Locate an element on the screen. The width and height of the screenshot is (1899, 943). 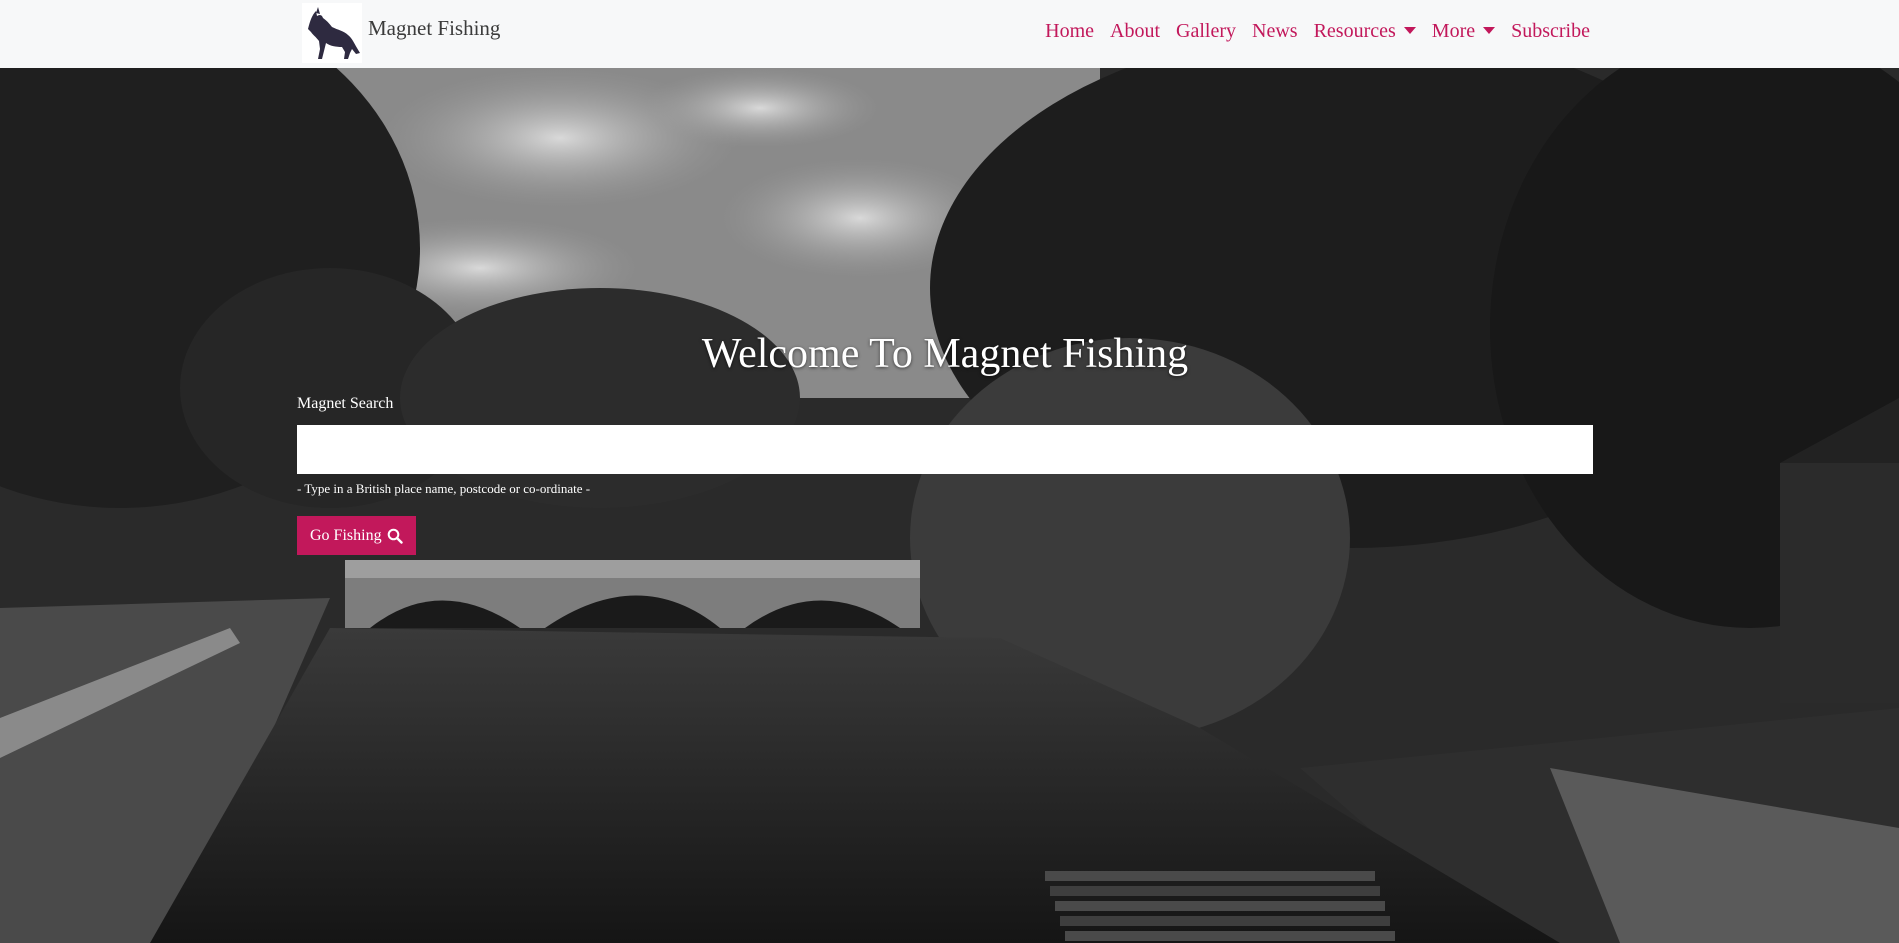
nav-subscribe-label: Subscribe is located at coordinates (1550, 31).